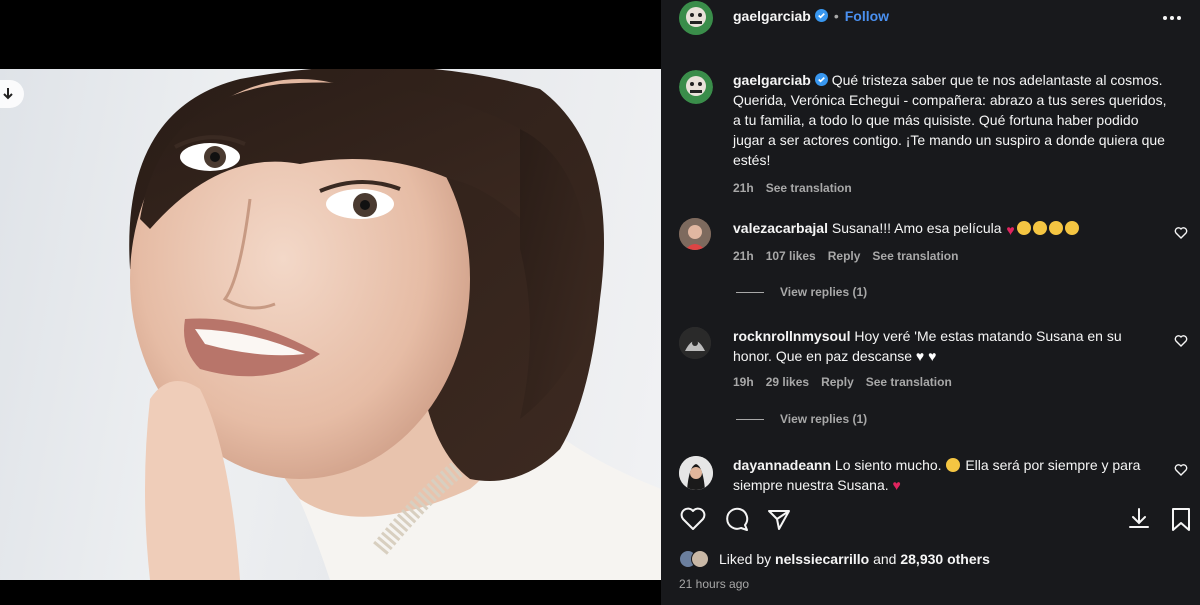  What do you see at coordinates (12, 94) in the screenshot?
I see `download-overlay-icon` at bounding box center [12, 94].